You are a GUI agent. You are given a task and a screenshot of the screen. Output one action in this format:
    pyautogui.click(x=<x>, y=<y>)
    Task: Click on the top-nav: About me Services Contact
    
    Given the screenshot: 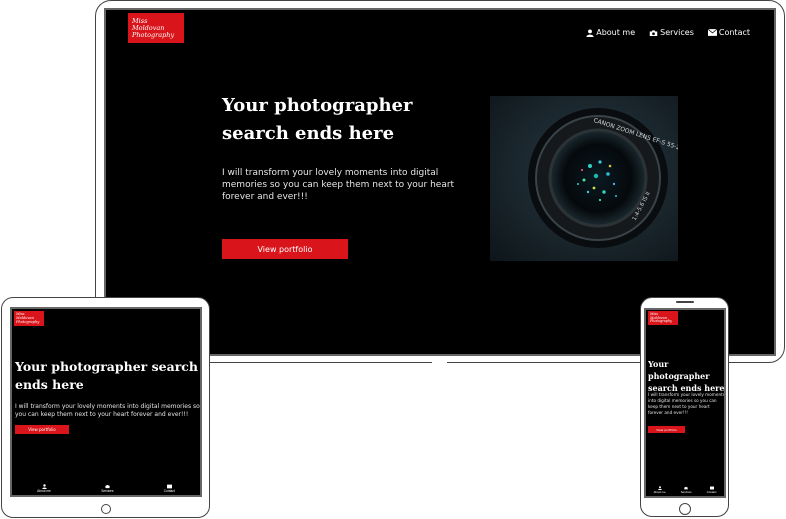 What is the action you would take?
    pyautogui.click(x=668, y=32)
    